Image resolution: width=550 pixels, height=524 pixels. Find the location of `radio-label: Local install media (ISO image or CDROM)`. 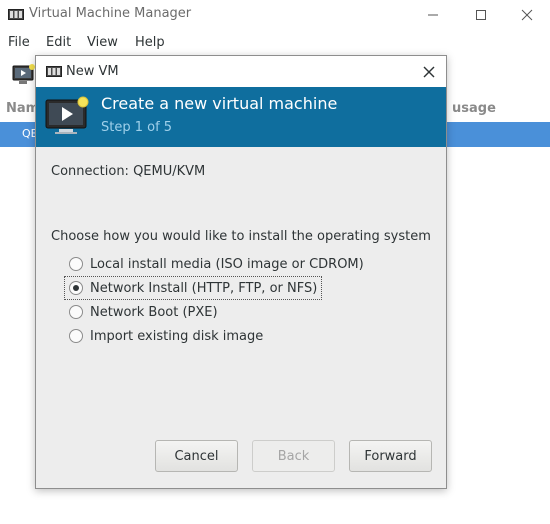

radio-label: Local install media (ISO image or CDROM) is located at coordinates (227, 264).